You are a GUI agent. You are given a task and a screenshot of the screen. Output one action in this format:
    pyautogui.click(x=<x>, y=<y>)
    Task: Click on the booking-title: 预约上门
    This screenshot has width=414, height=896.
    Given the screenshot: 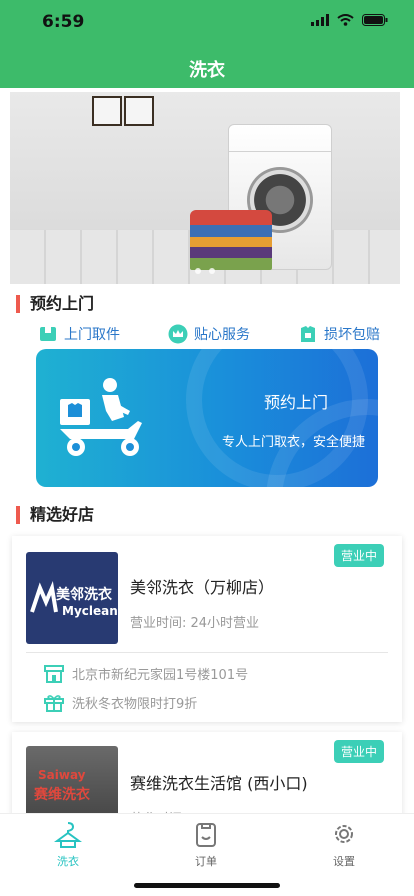 What is the action you would take?
    pyautogui.click(x=296, y=402)
    